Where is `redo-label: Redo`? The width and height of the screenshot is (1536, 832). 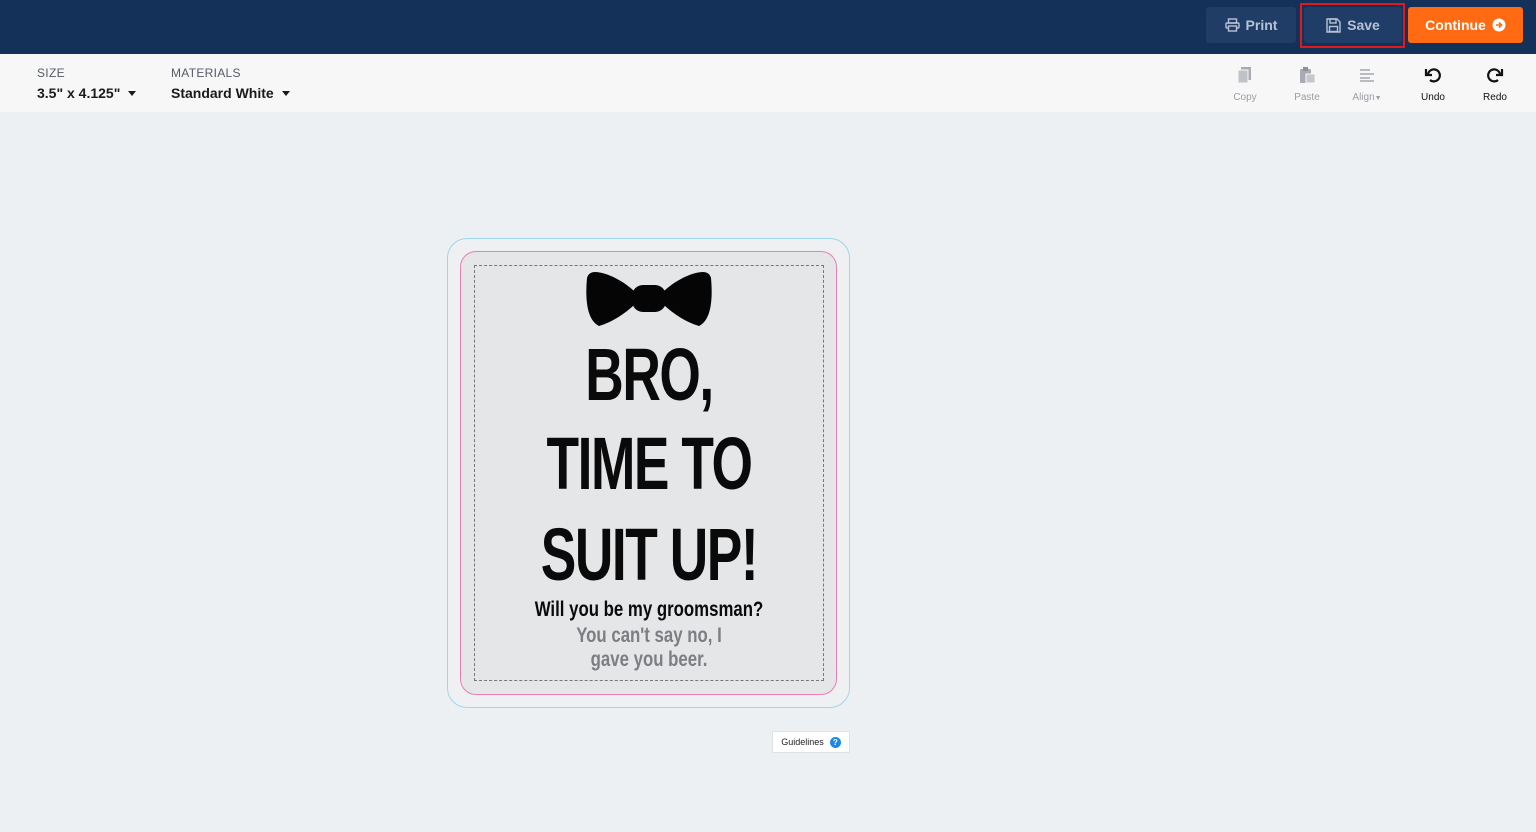
redo-label: Redo is located at coordinates (1495, 97).